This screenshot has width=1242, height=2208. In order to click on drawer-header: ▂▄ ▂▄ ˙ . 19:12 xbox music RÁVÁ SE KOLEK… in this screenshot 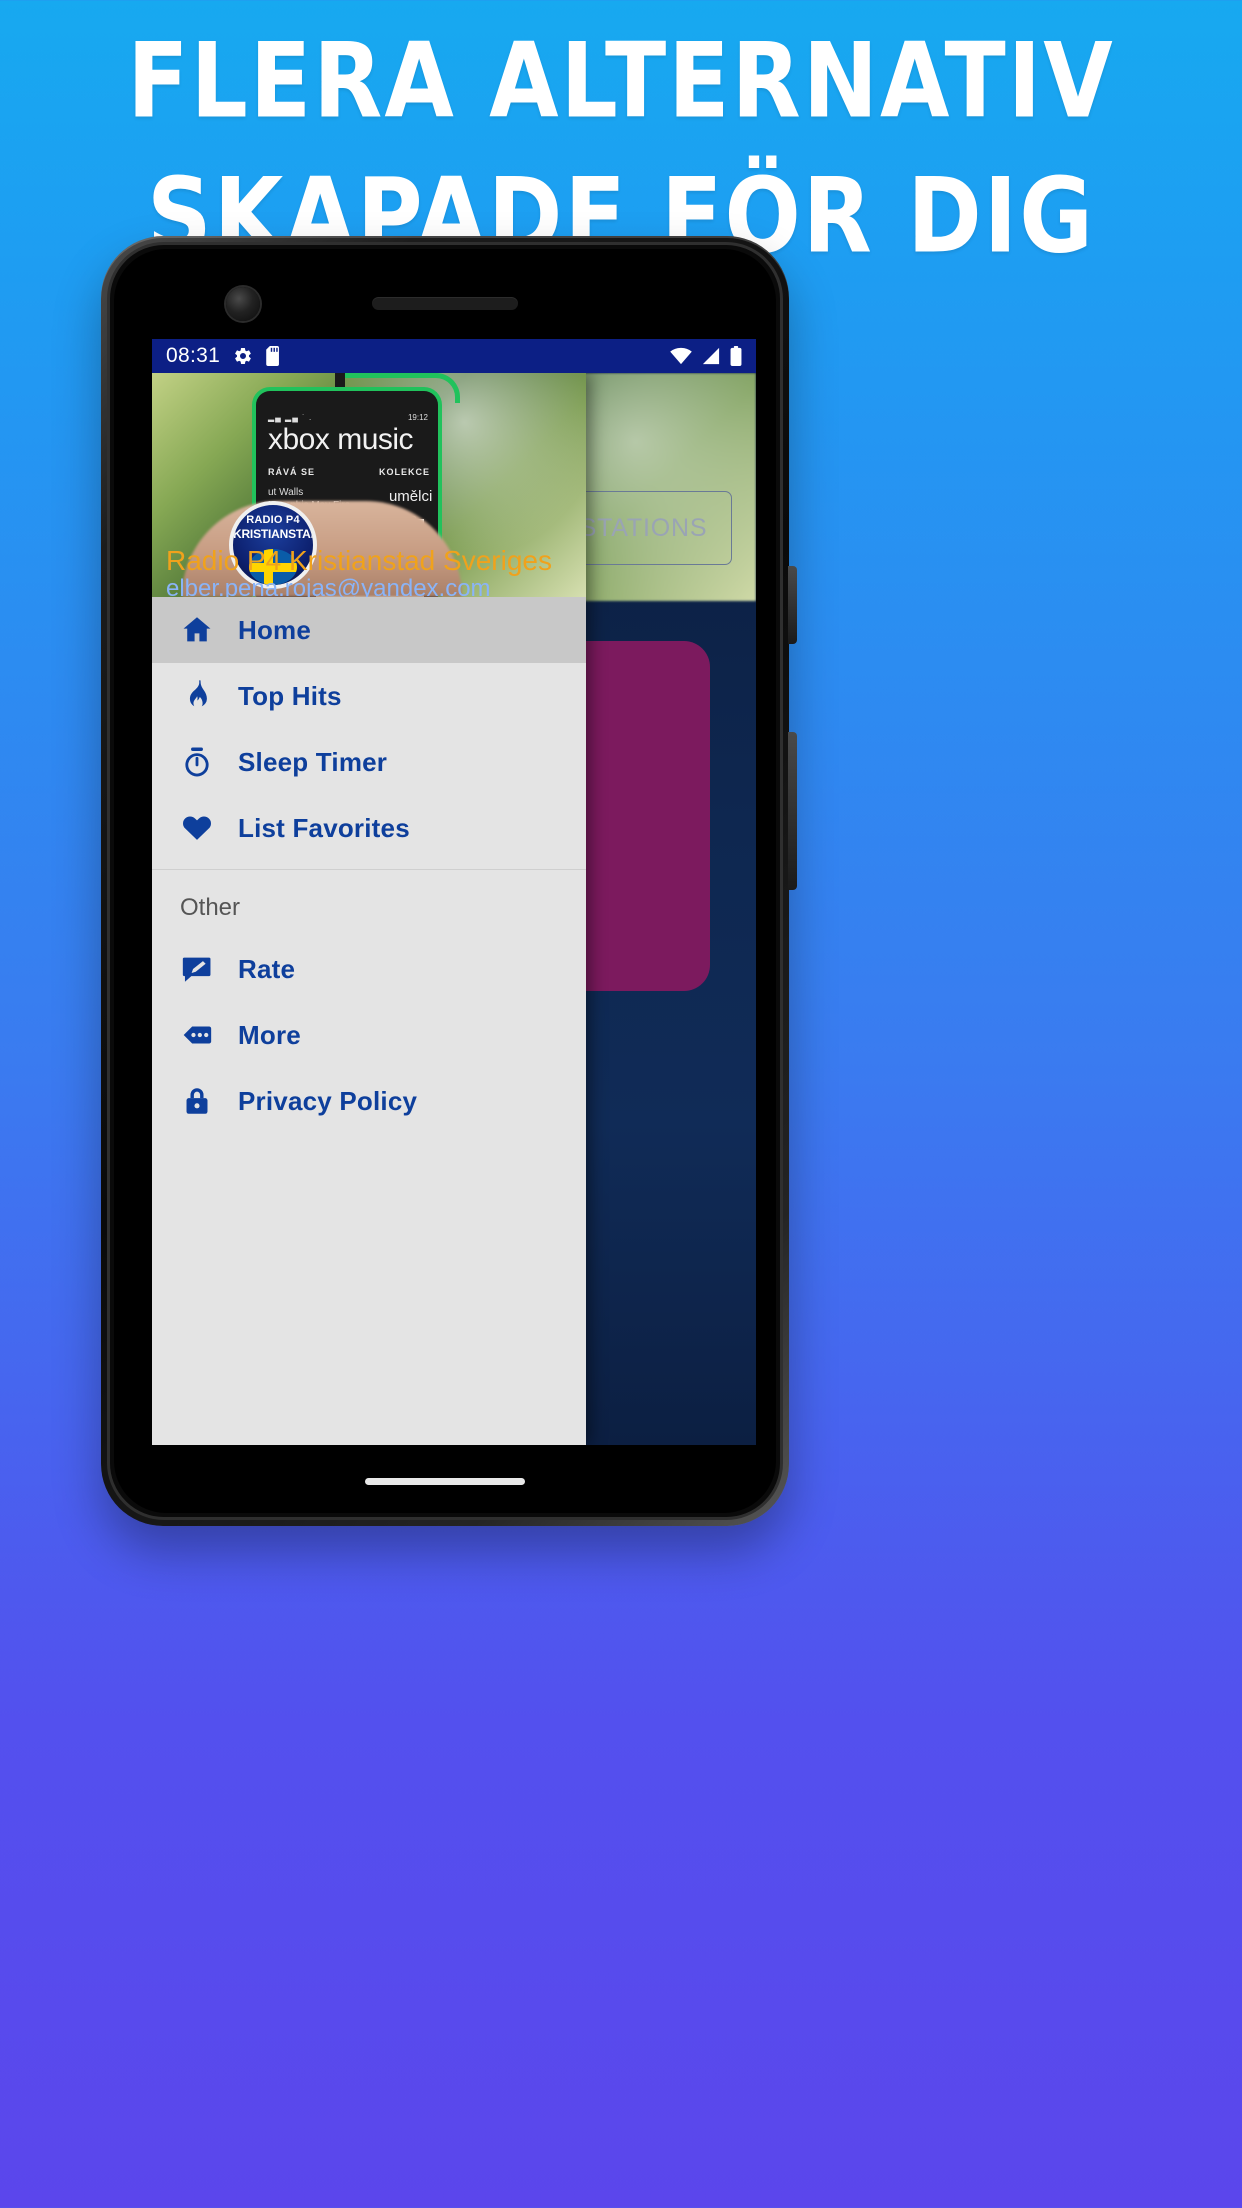, I will do `click(369, 485)`.